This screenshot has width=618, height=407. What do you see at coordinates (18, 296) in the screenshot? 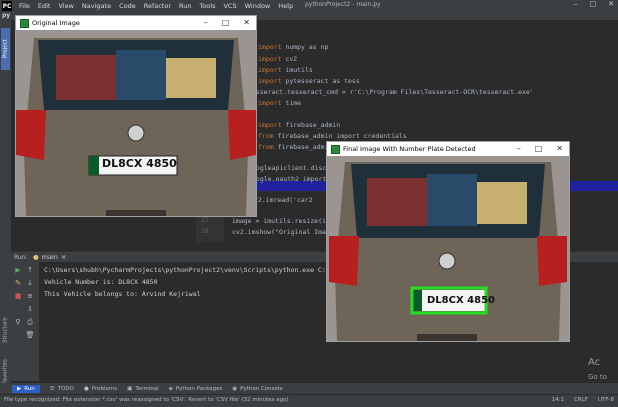
I see `stop-icon: ■` at bounding box center [18, 296].